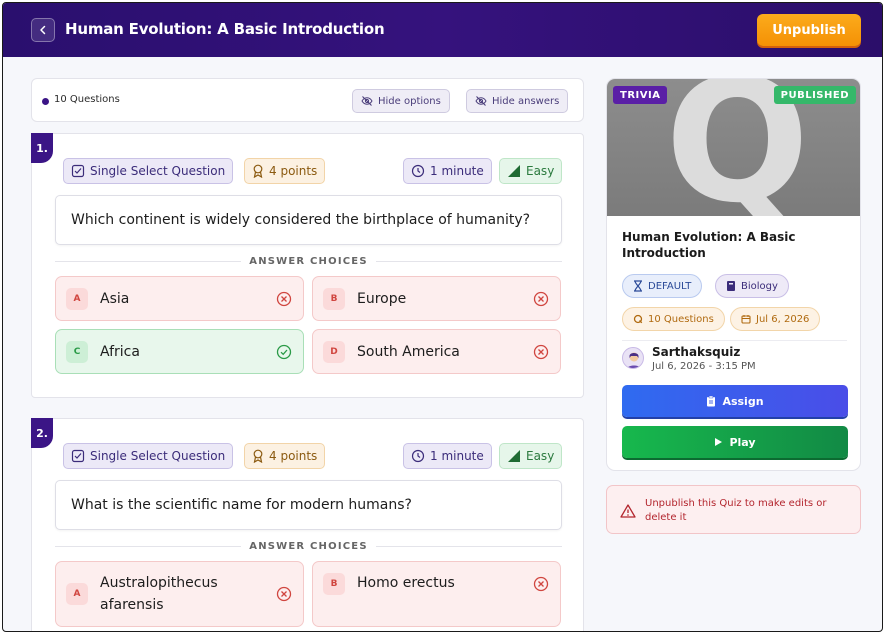  I want to click on back-button, so click(43, 30).